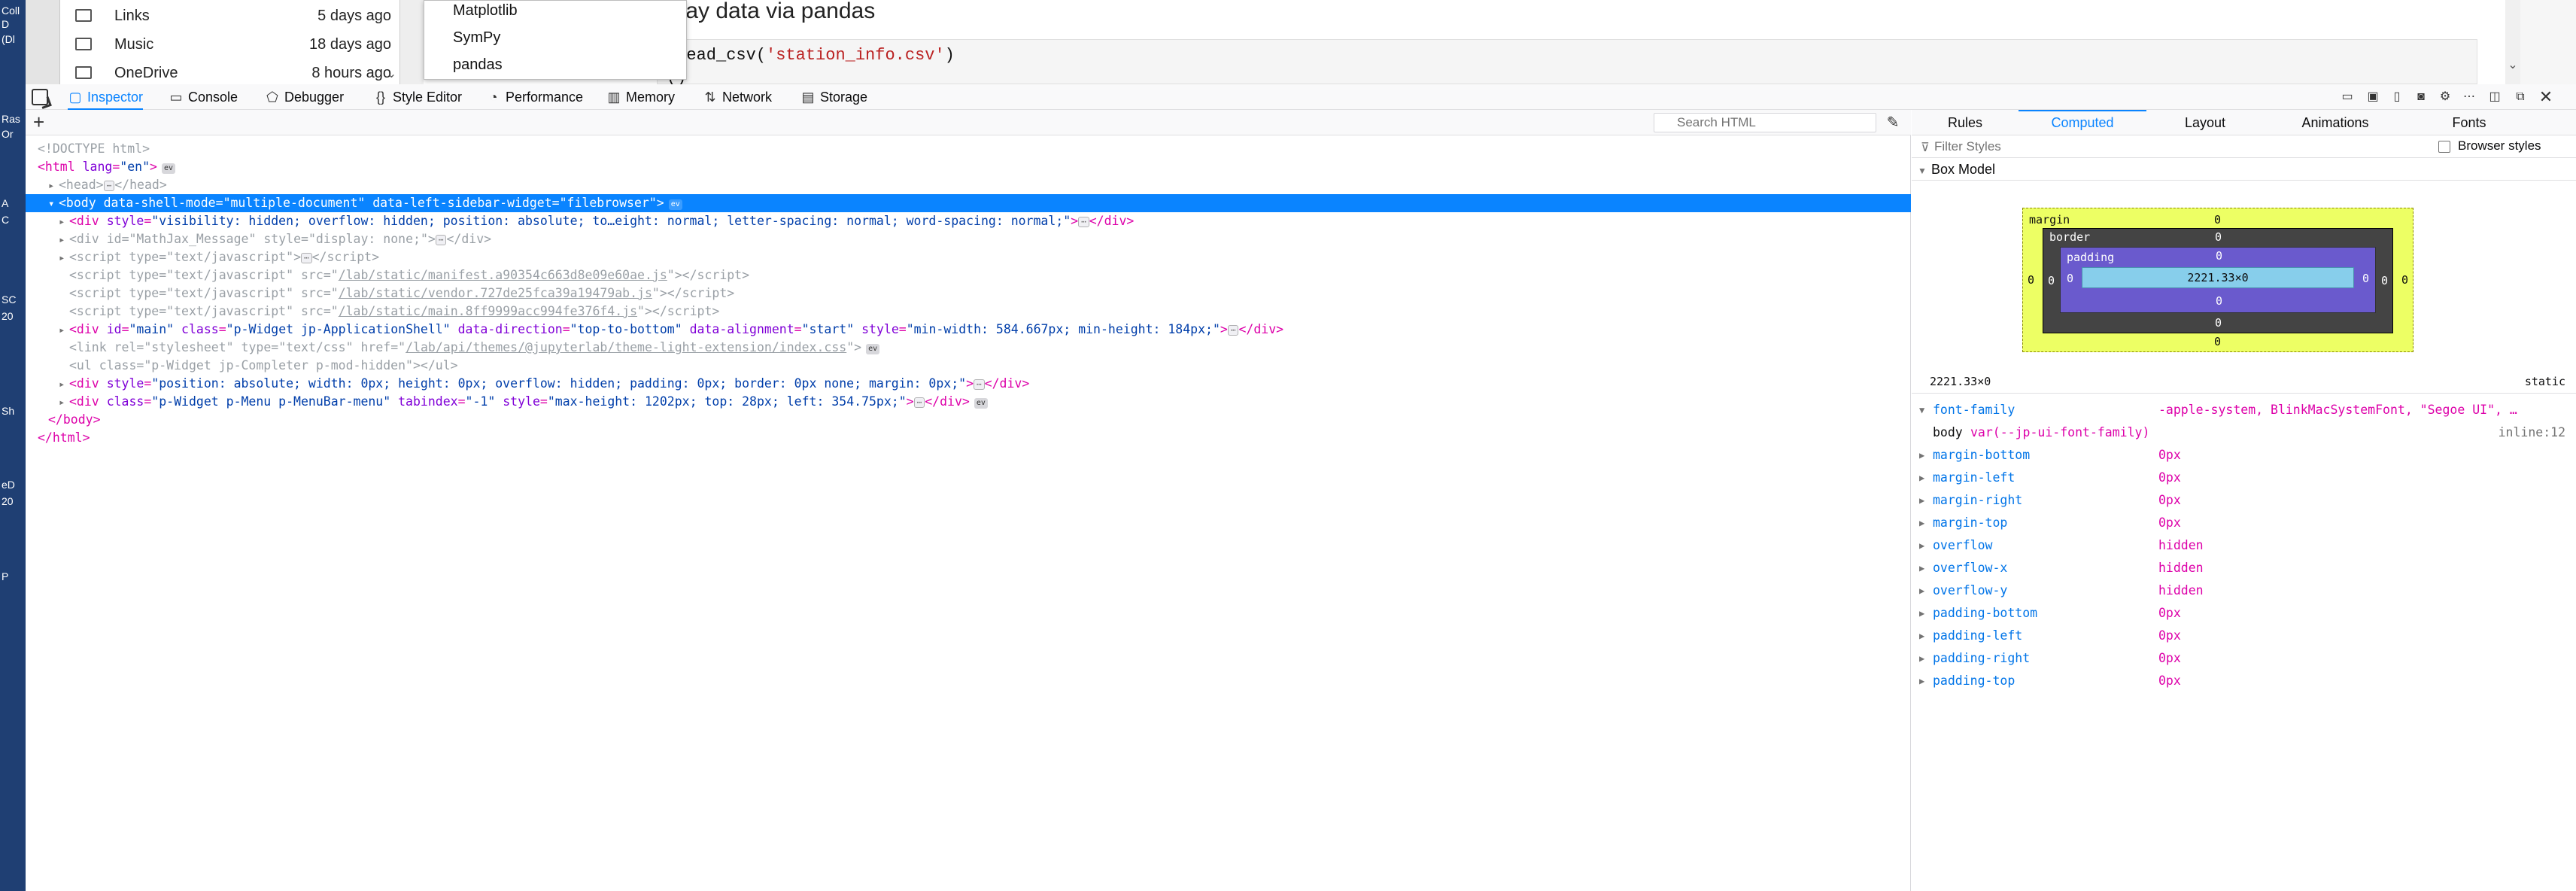 The width and height of the screenshot is (2576, 891). What do you see at coordinates (2244, 545) in the screenshot?
I see `computed-property: ▶ overflow hidden` at bounding box center [2244, 545].